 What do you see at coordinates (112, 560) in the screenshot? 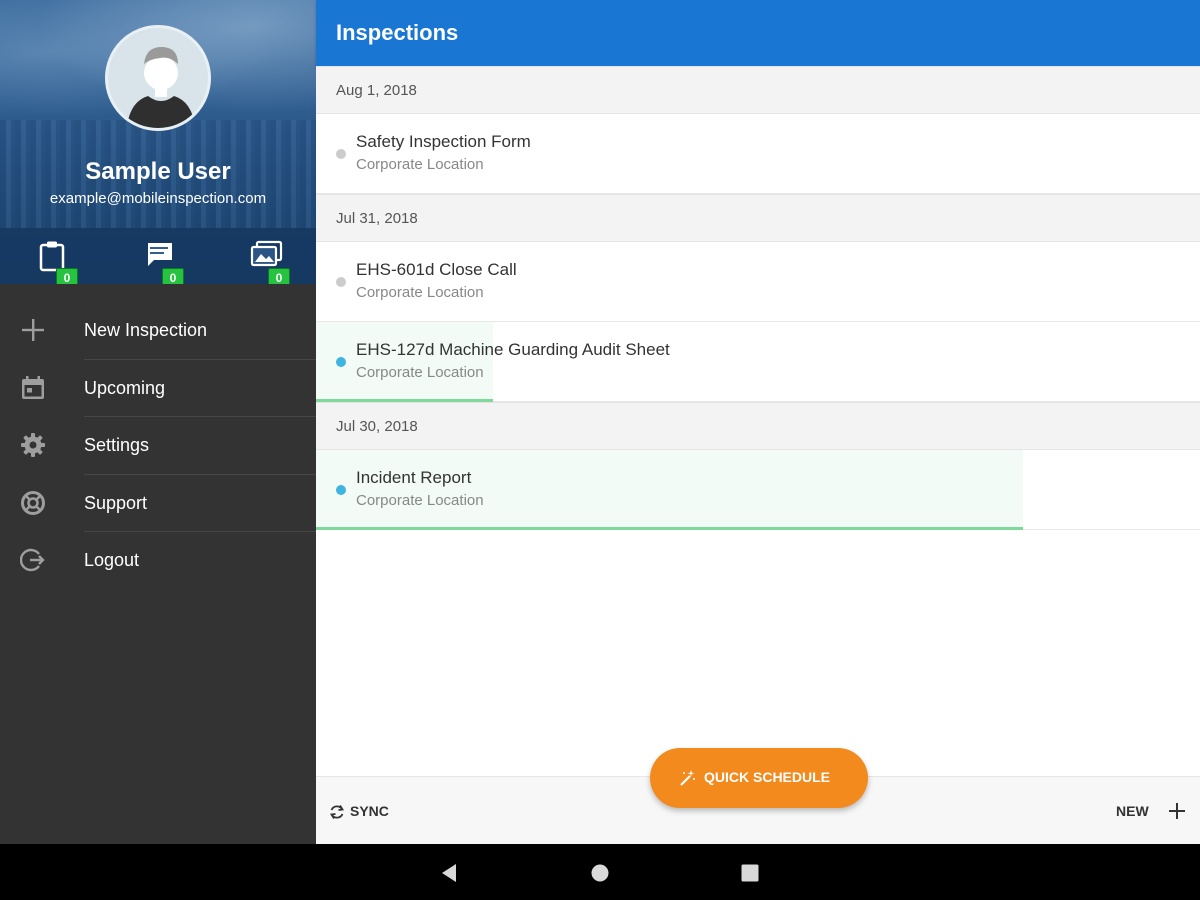
I see `menu-item-label: Logout` at bounding box center [112, 560].